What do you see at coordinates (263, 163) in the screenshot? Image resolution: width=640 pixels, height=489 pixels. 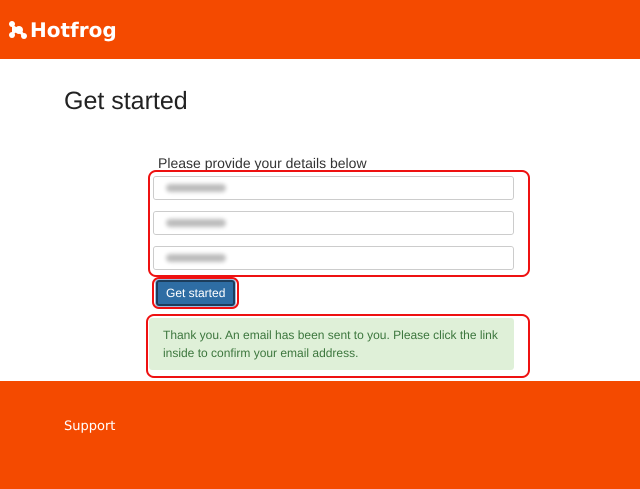 I see `form-label: Please provide your details below` at bounding box center [263, 163].